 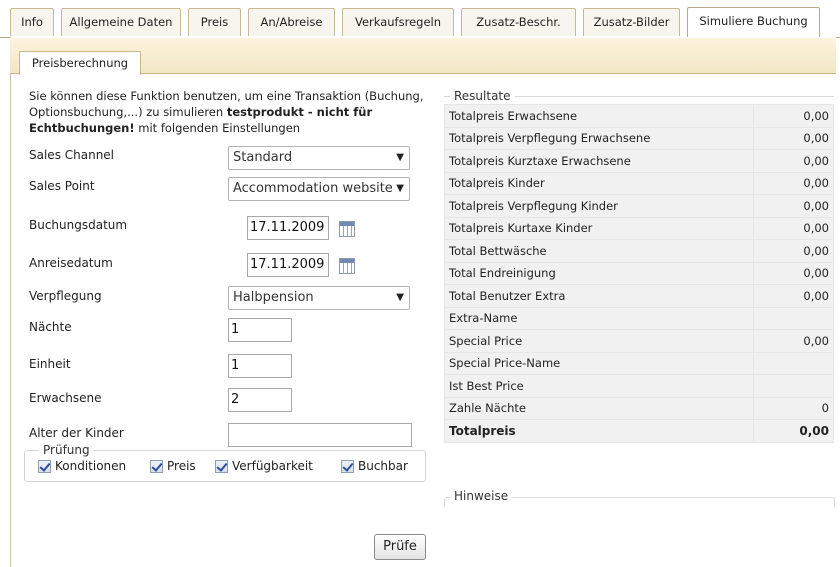 I want to click on tab-allgemeine-daten: Allgemeine Daten, so click(x=121, y=22).